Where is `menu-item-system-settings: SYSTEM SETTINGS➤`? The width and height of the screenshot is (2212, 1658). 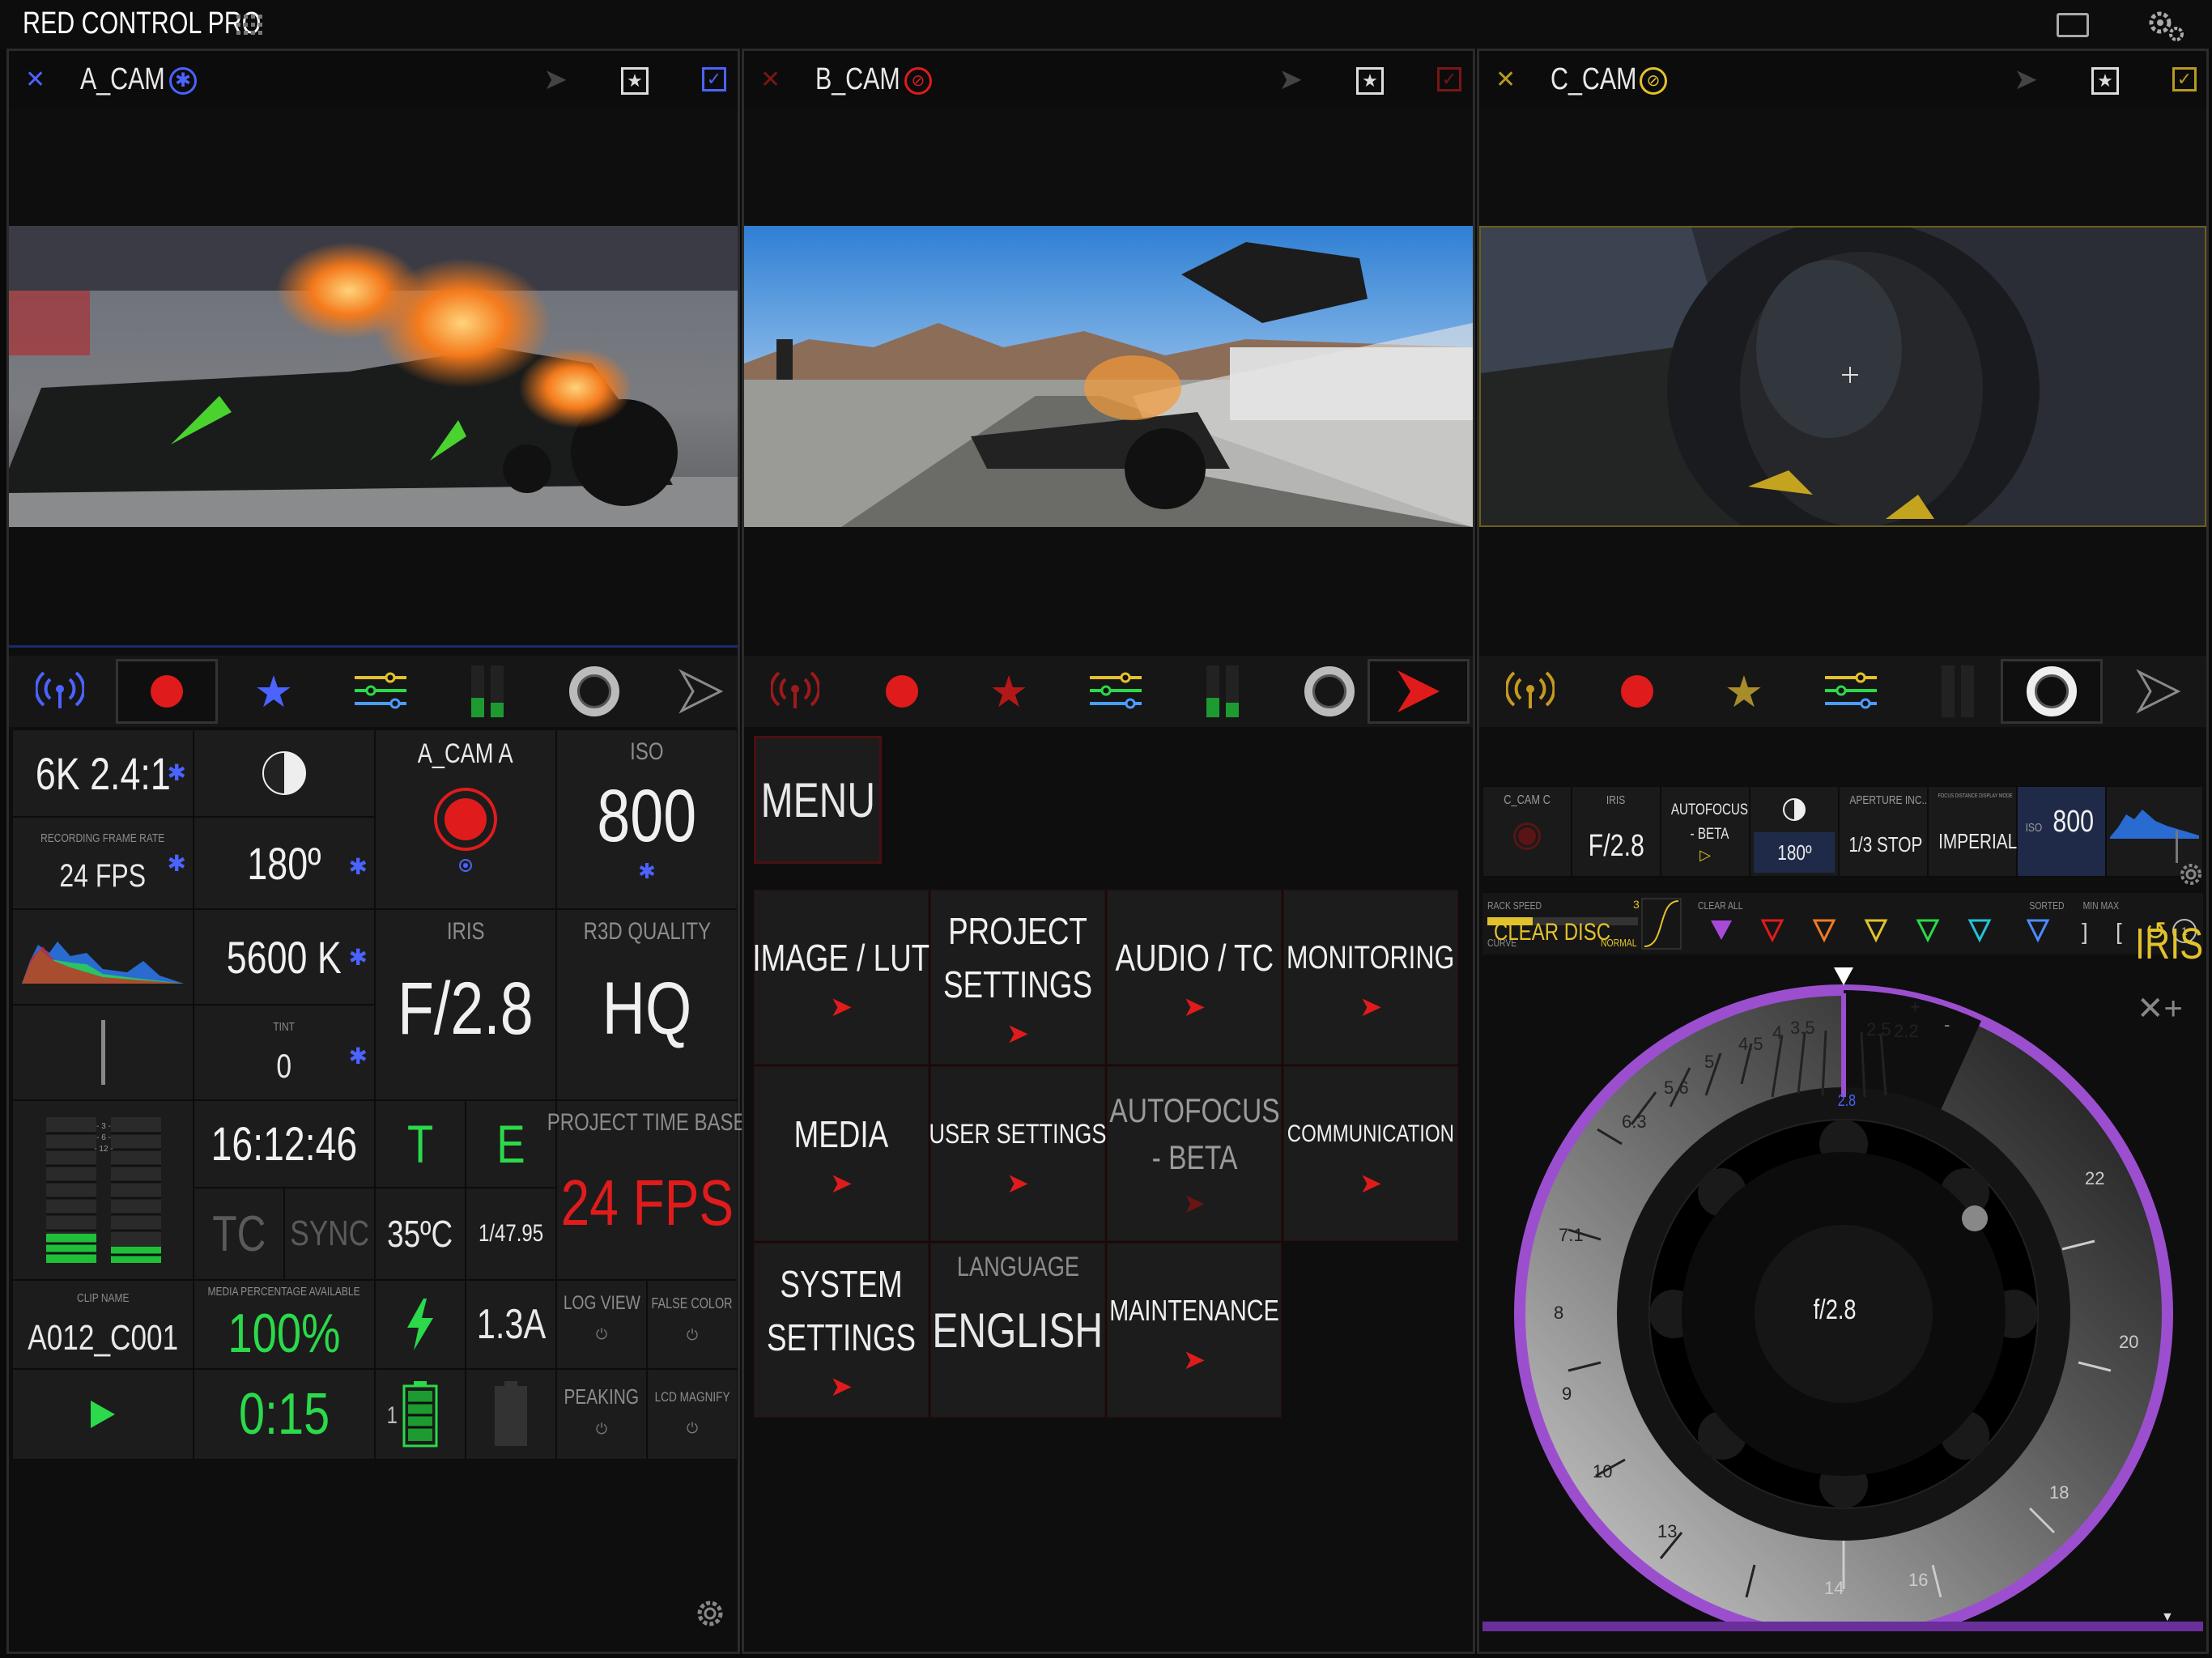 menu-item-system-settings: SYSTEM SETTINGS➤ is located at coordinates (842, 1330).